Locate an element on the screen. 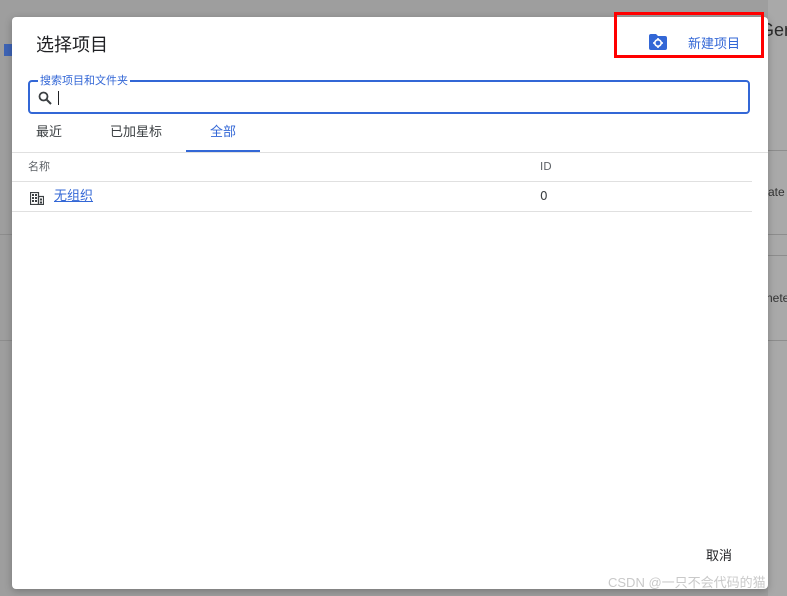 Image resolution: width=787 pixels, height=596 pixels. table-row: 无组织 0 is located at coordinates (382, 196).